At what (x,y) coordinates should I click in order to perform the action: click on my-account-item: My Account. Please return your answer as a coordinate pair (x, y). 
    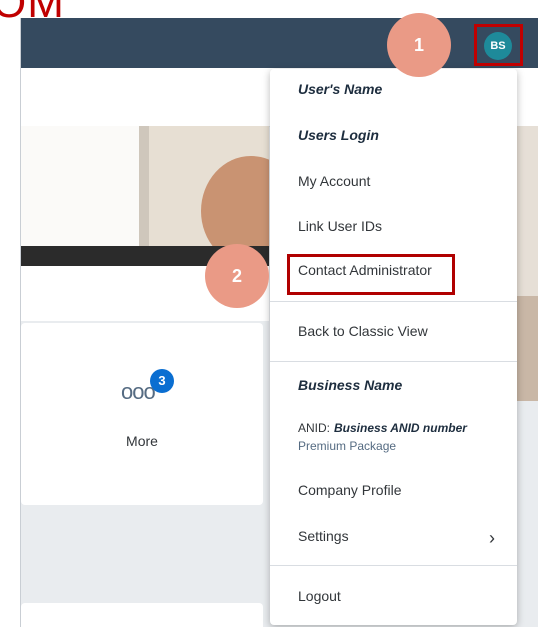
    Looking at the image, I should click on (393, 181).